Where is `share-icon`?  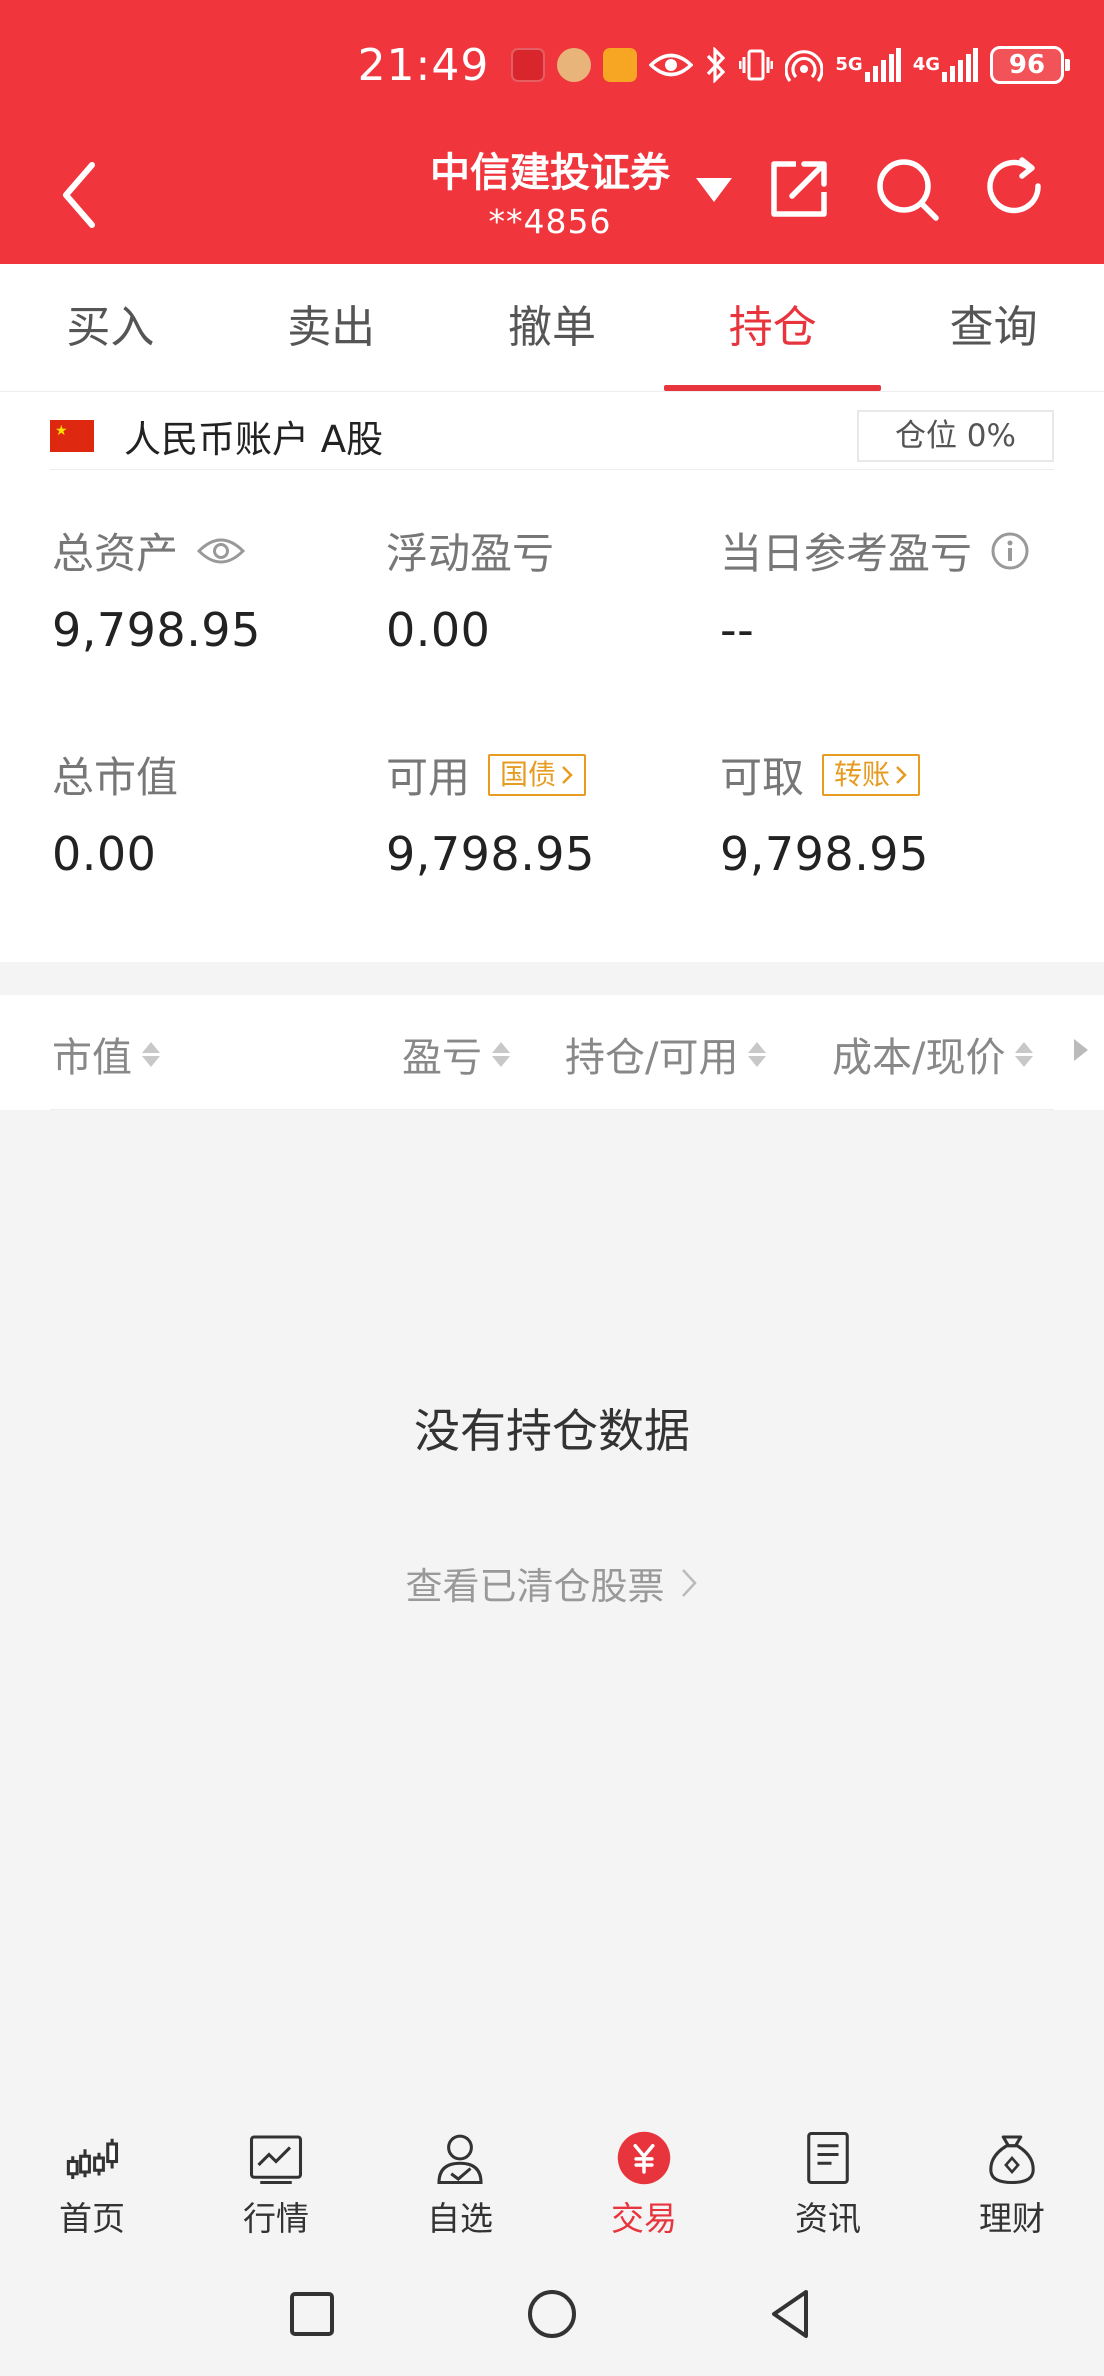
share-icon is located at coordinates (799, 189).